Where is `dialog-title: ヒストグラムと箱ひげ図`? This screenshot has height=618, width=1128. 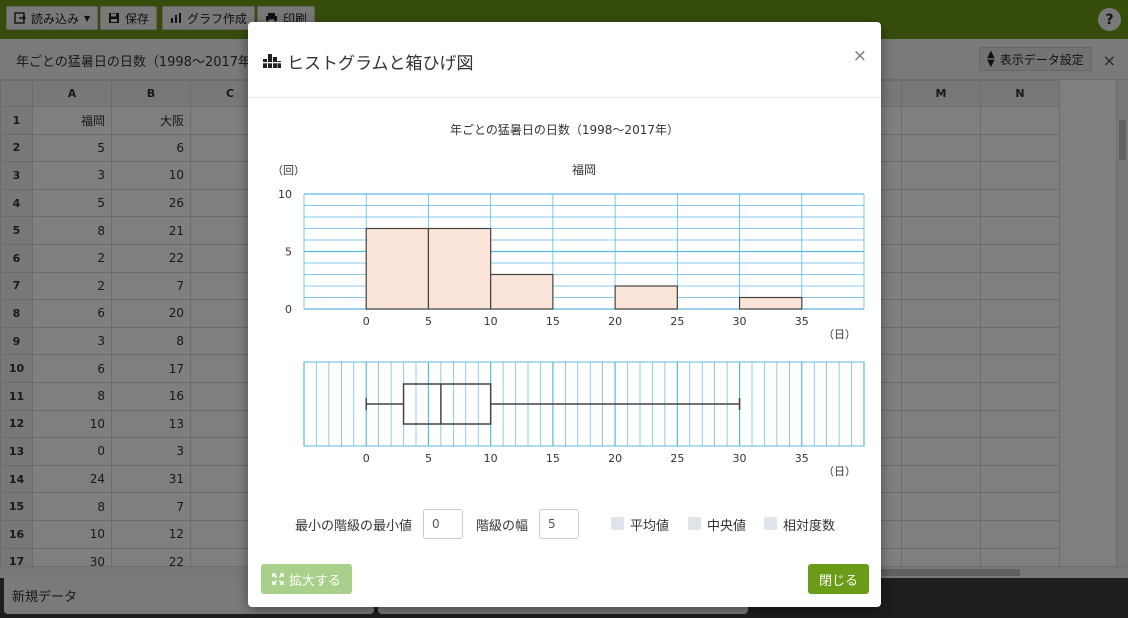 dialog-title: ヒストグラムと箱ひげ図 is located at coordinates (380, 64).